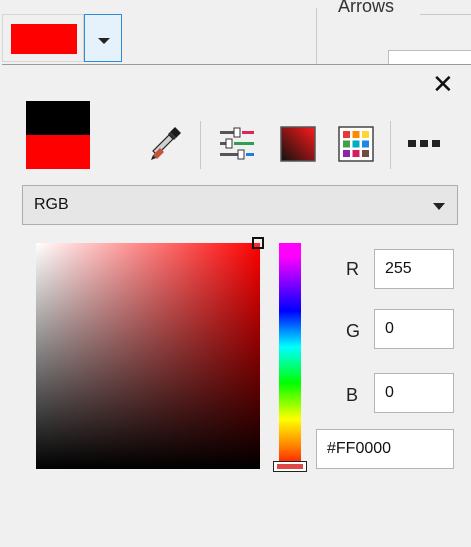 The height and width of the screenshot is (547, 471). Describe the element at coordinates (290, 466) in the screenshot. I see `hue-slider-handle` at that location.